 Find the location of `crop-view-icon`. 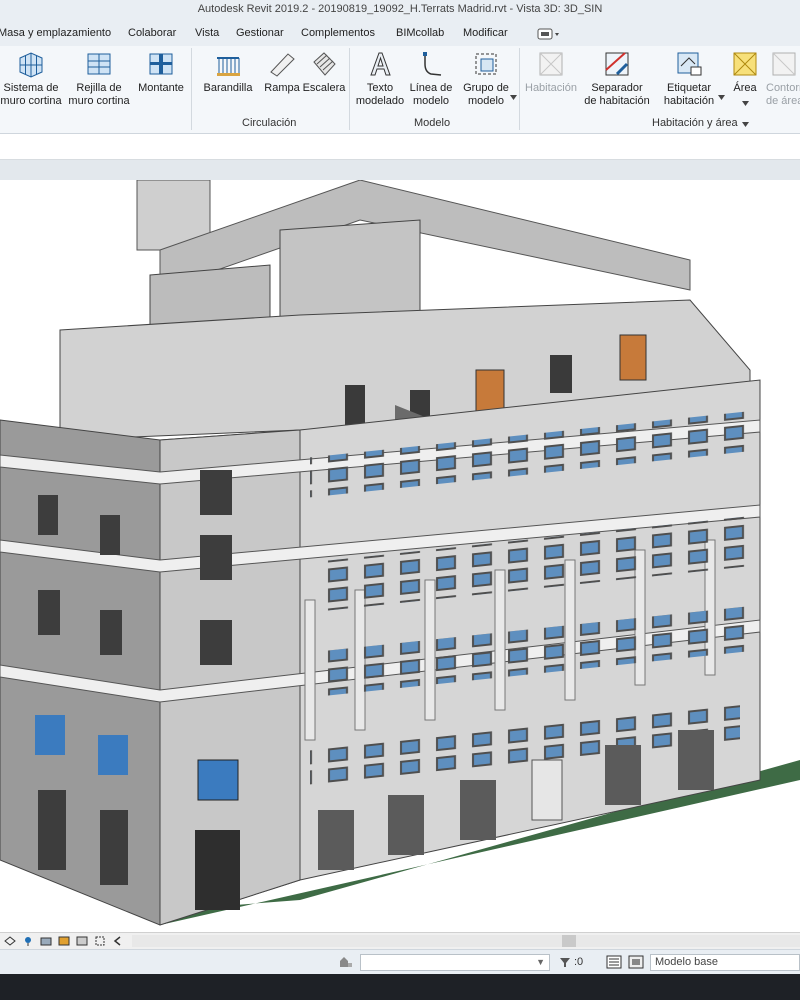

crop-view-icon is located at coordinates (100, 941).